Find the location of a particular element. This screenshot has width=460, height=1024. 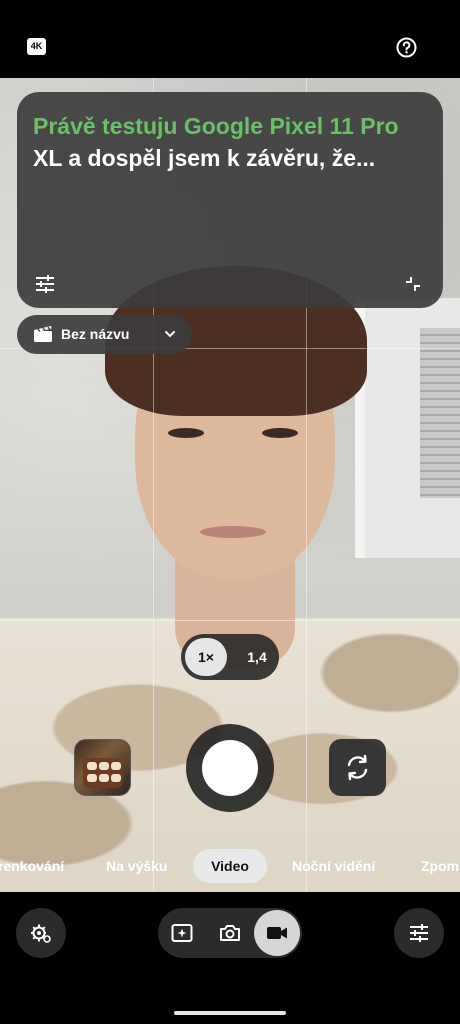

record-button is located at coordinates (230, 768).